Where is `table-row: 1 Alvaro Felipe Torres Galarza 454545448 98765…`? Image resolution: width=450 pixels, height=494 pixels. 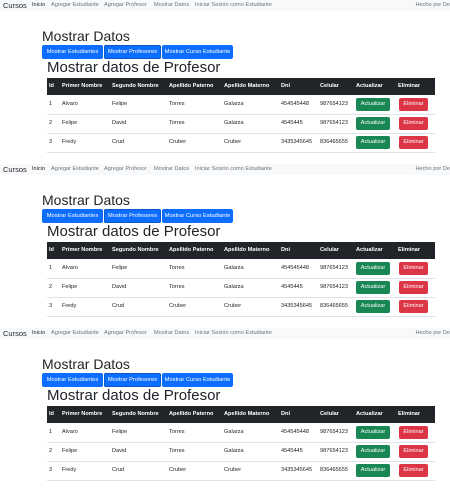 table-row: 1 Alvaro Felipe Torres Galarza 454545448 98765… is located at coordinates (241, 433).